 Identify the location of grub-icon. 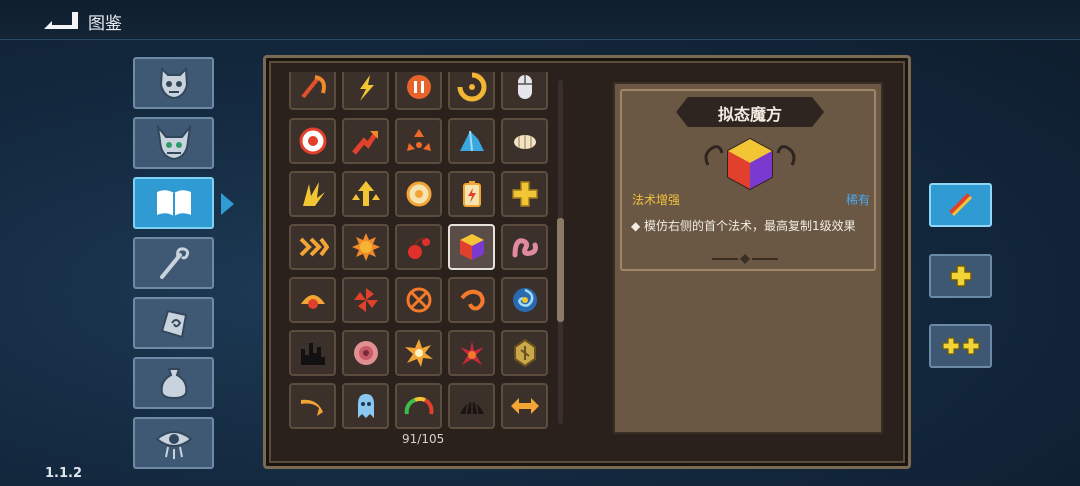
(524, 142).